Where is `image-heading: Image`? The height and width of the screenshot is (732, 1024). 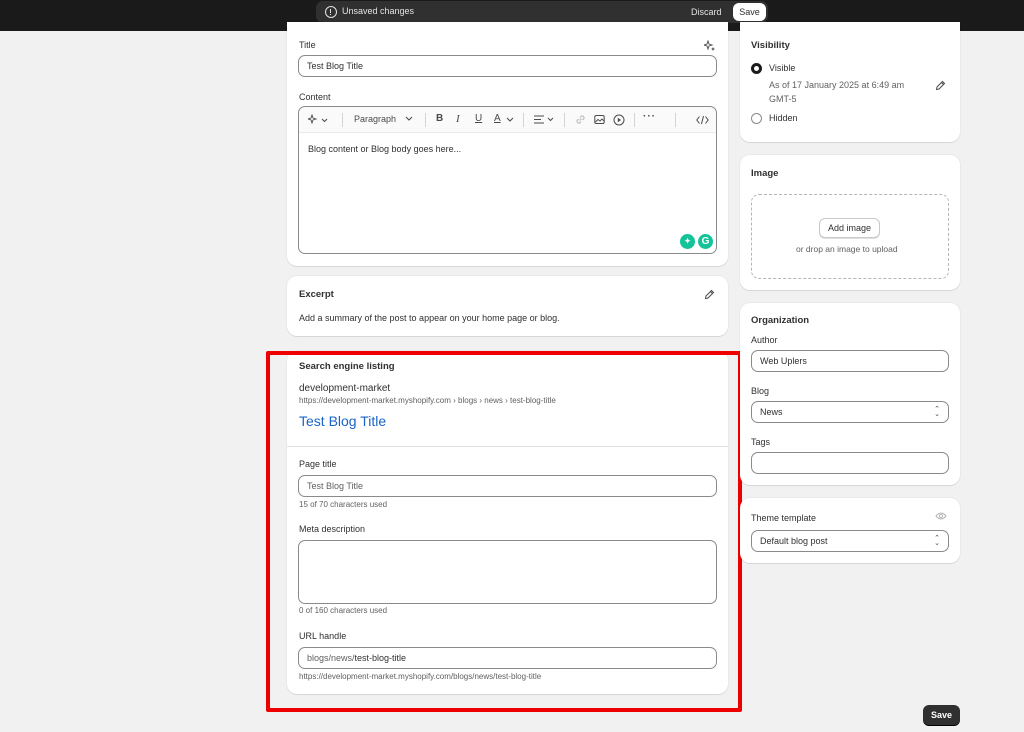 image-heading: Image is located at coordinates (765, 173).